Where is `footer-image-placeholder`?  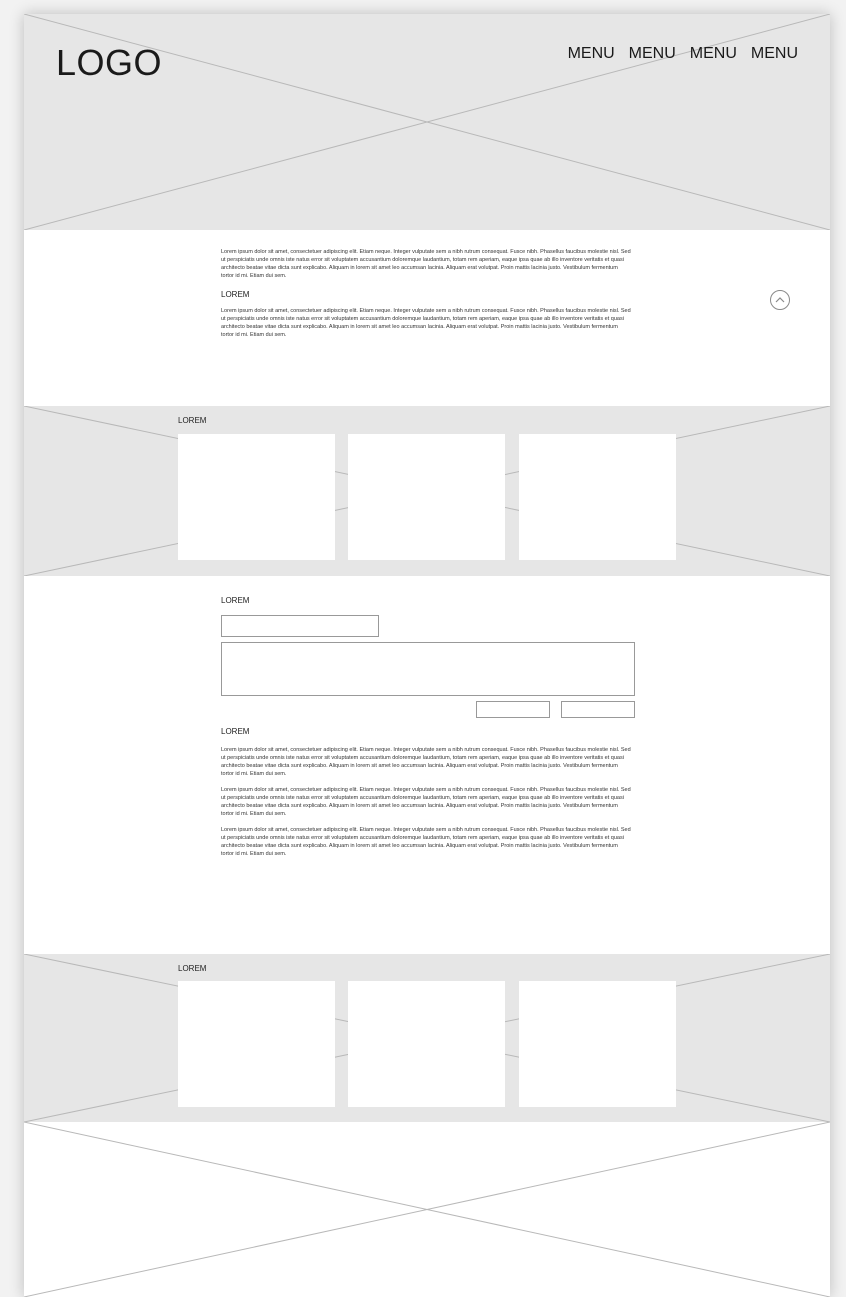
footer-image-placeholder is located at coordinates (427, 1209).